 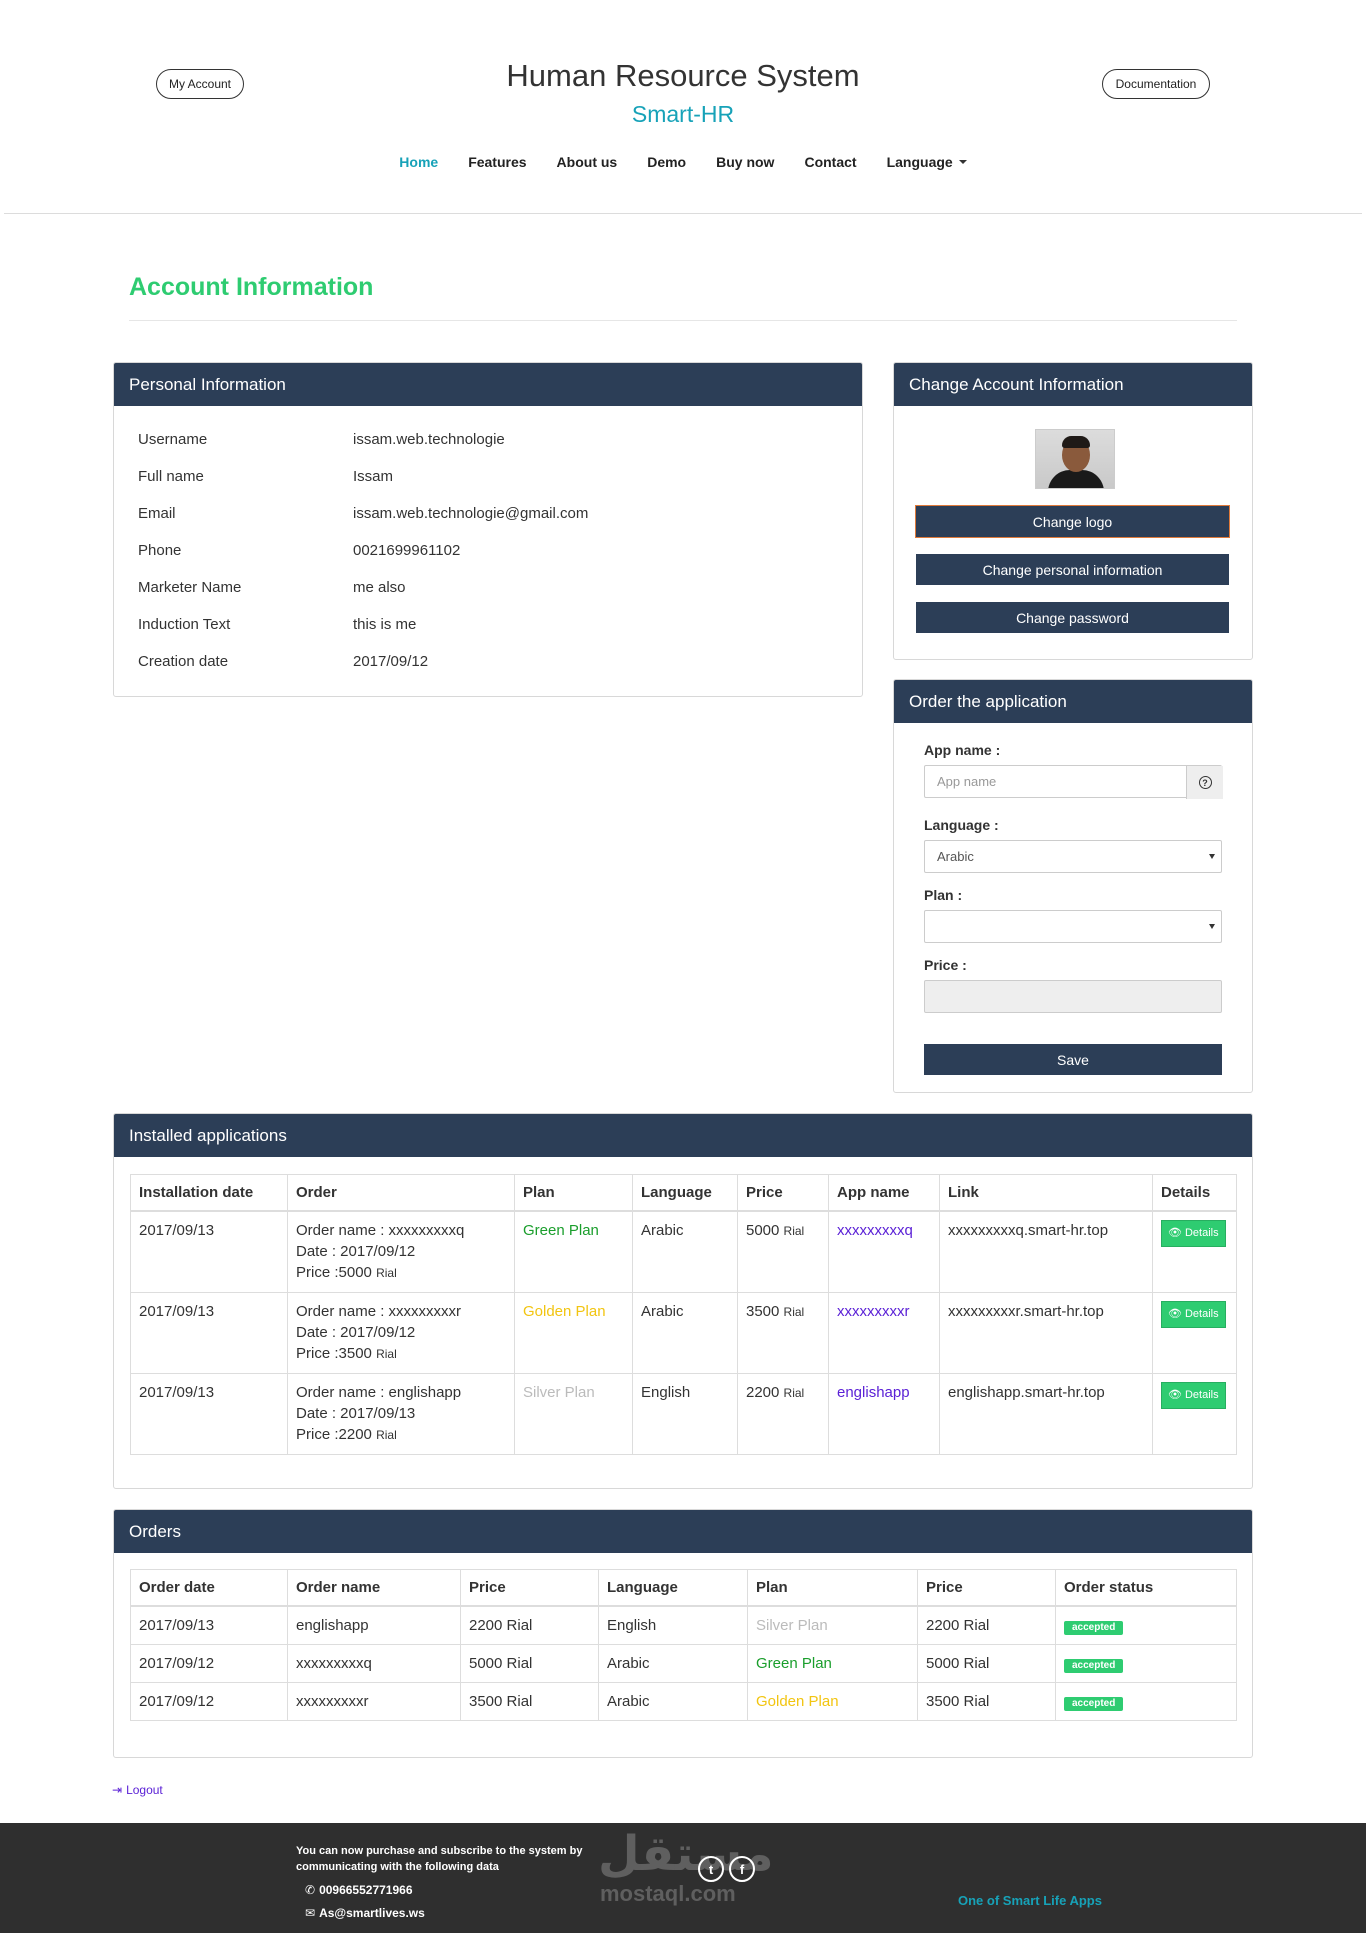 What do you see at coordinates (763, 1311) in the screenshot?
I see `price-amount: 3500` at bounding box center [763, 1311].